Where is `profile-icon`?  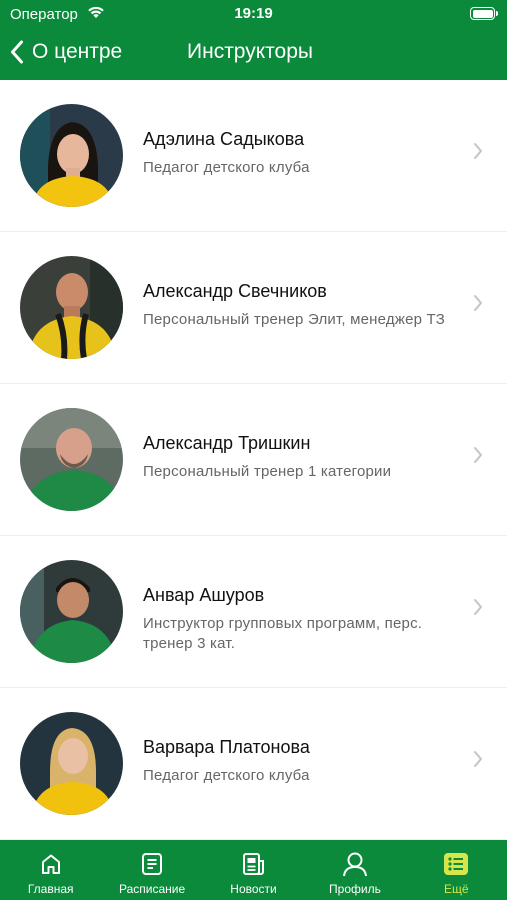
profile-icon is located at coordinates (355, 864).